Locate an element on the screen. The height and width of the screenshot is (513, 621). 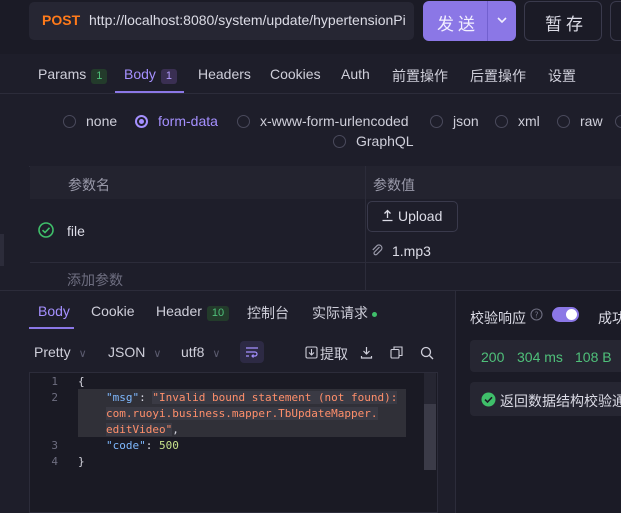
json-value-msg-end: editVideo" is located at coordinates (139, 429).